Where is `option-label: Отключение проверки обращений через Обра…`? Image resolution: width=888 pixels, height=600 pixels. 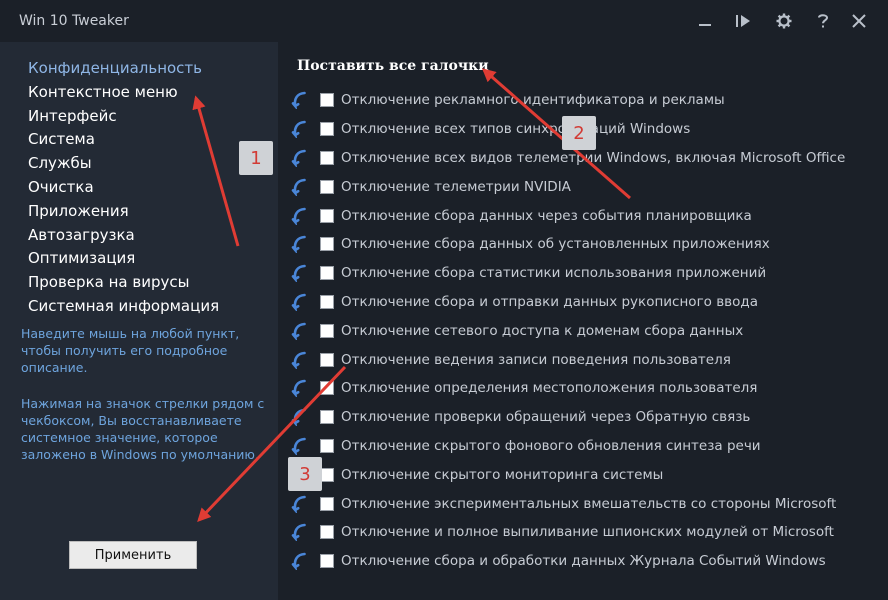
option-label: Отключение проверки обращений через Обра… is located at coordinates (546, 417).